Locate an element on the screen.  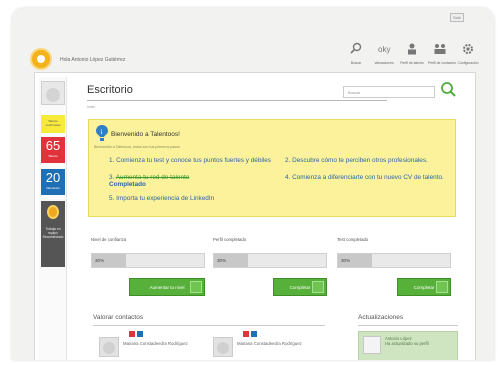
title-divider is located at coordinates (237, 100).